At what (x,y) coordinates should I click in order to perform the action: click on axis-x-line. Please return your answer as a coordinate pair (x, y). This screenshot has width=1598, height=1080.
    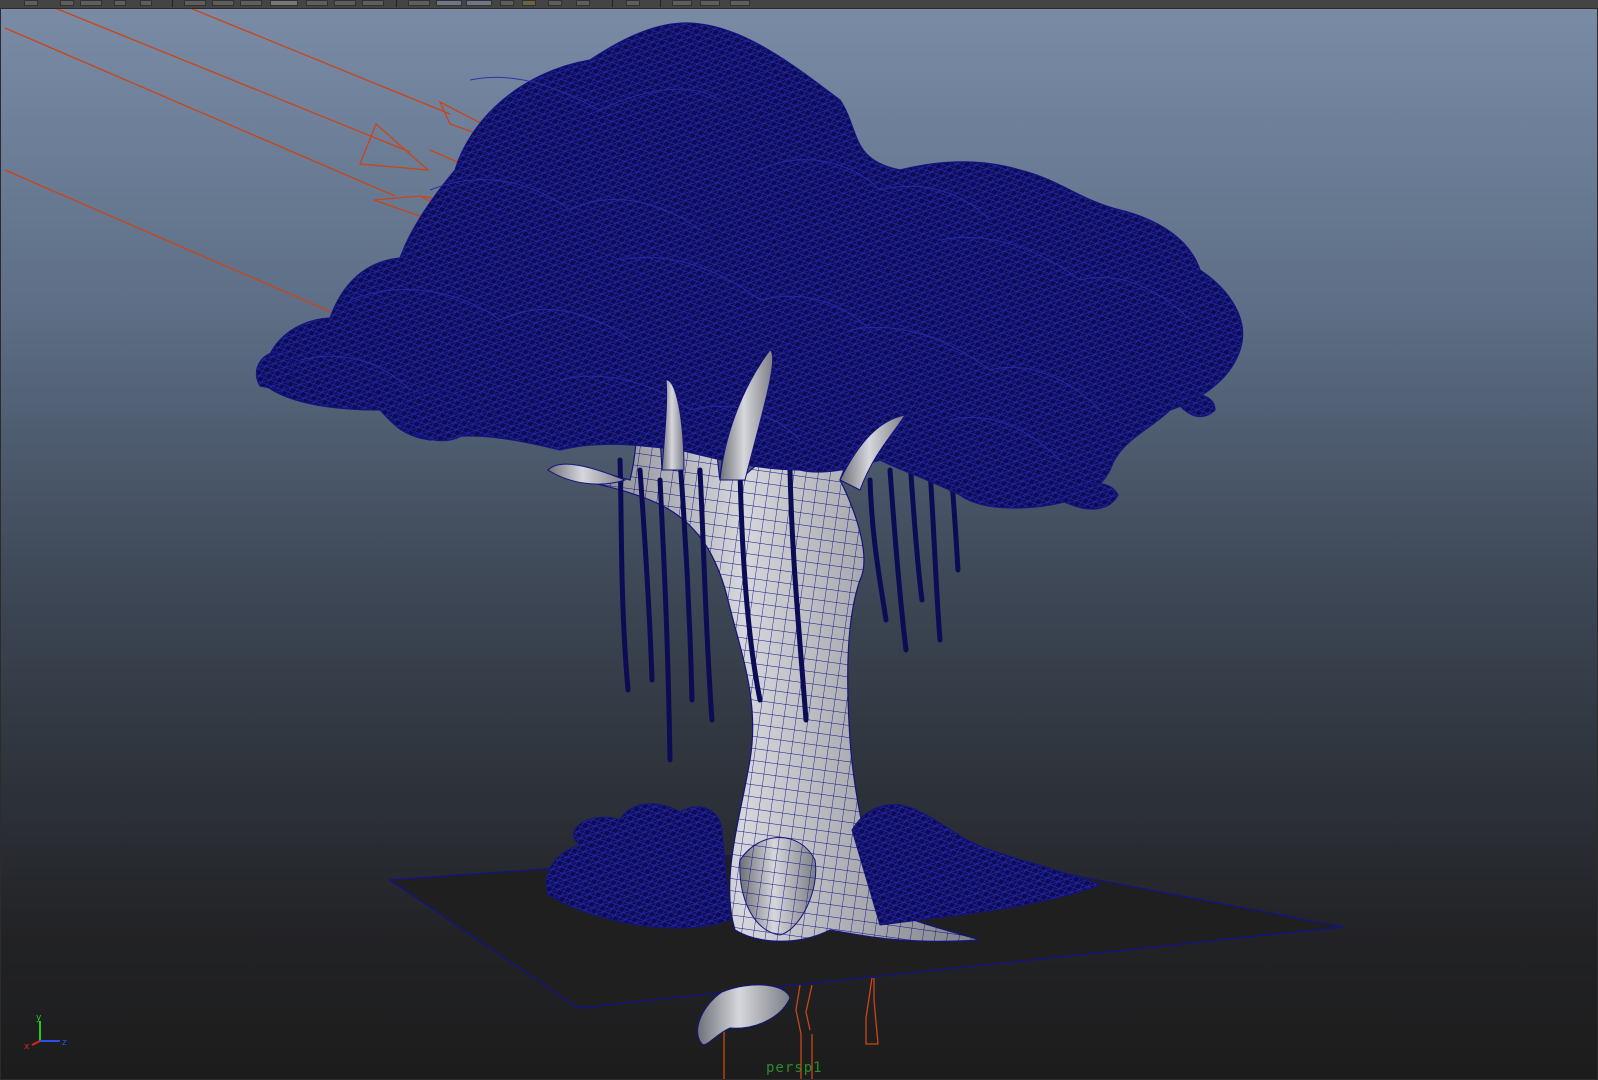
    Looking at the image, I should click on (36, 1043).